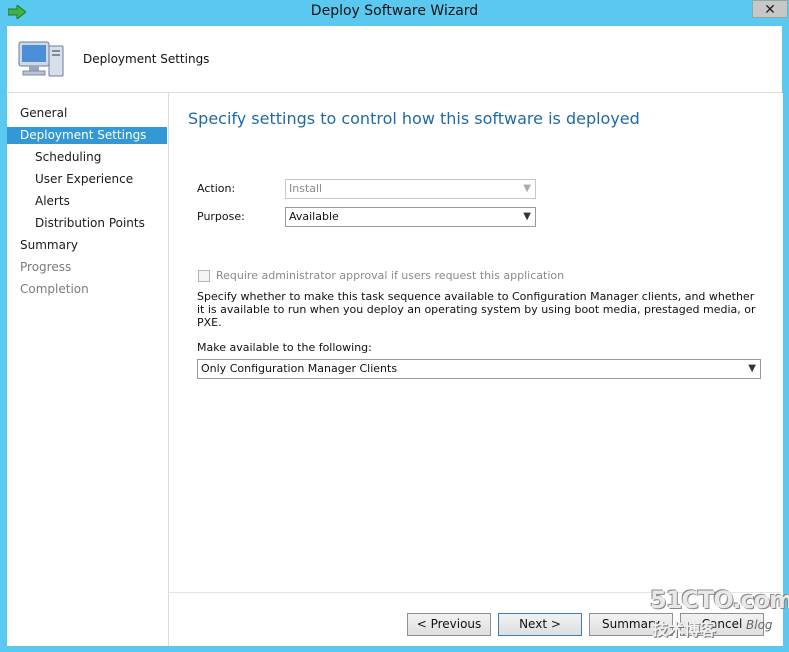 The height and width of the screenshot is (652, 789). Describe the element at coordinates (299, 368) in the screenshot. I see `make-available-select-value: Only Configuration Manager Clients` at that location.